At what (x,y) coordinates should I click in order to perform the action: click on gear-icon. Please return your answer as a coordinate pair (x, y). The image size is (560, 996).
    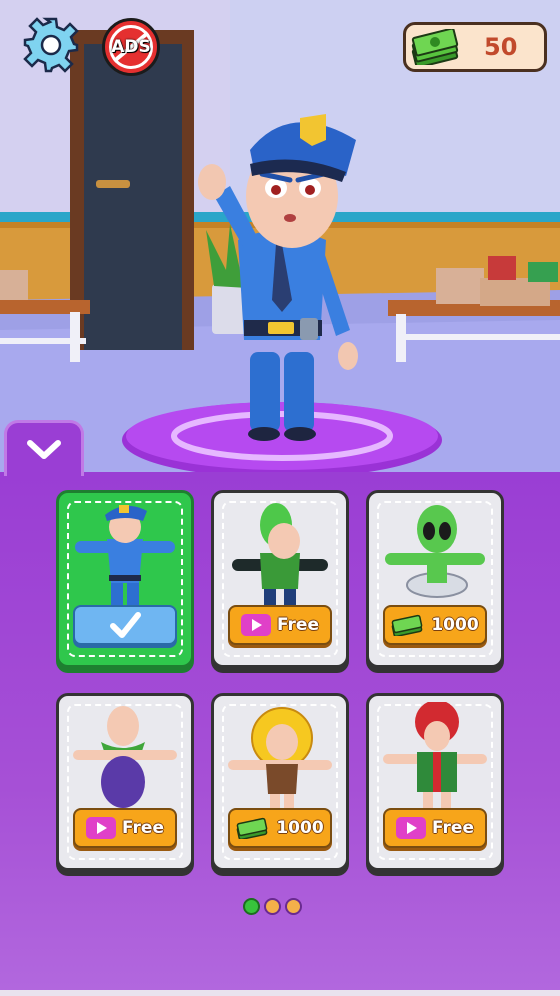
    Looking at the image, I should click on (51, 45).